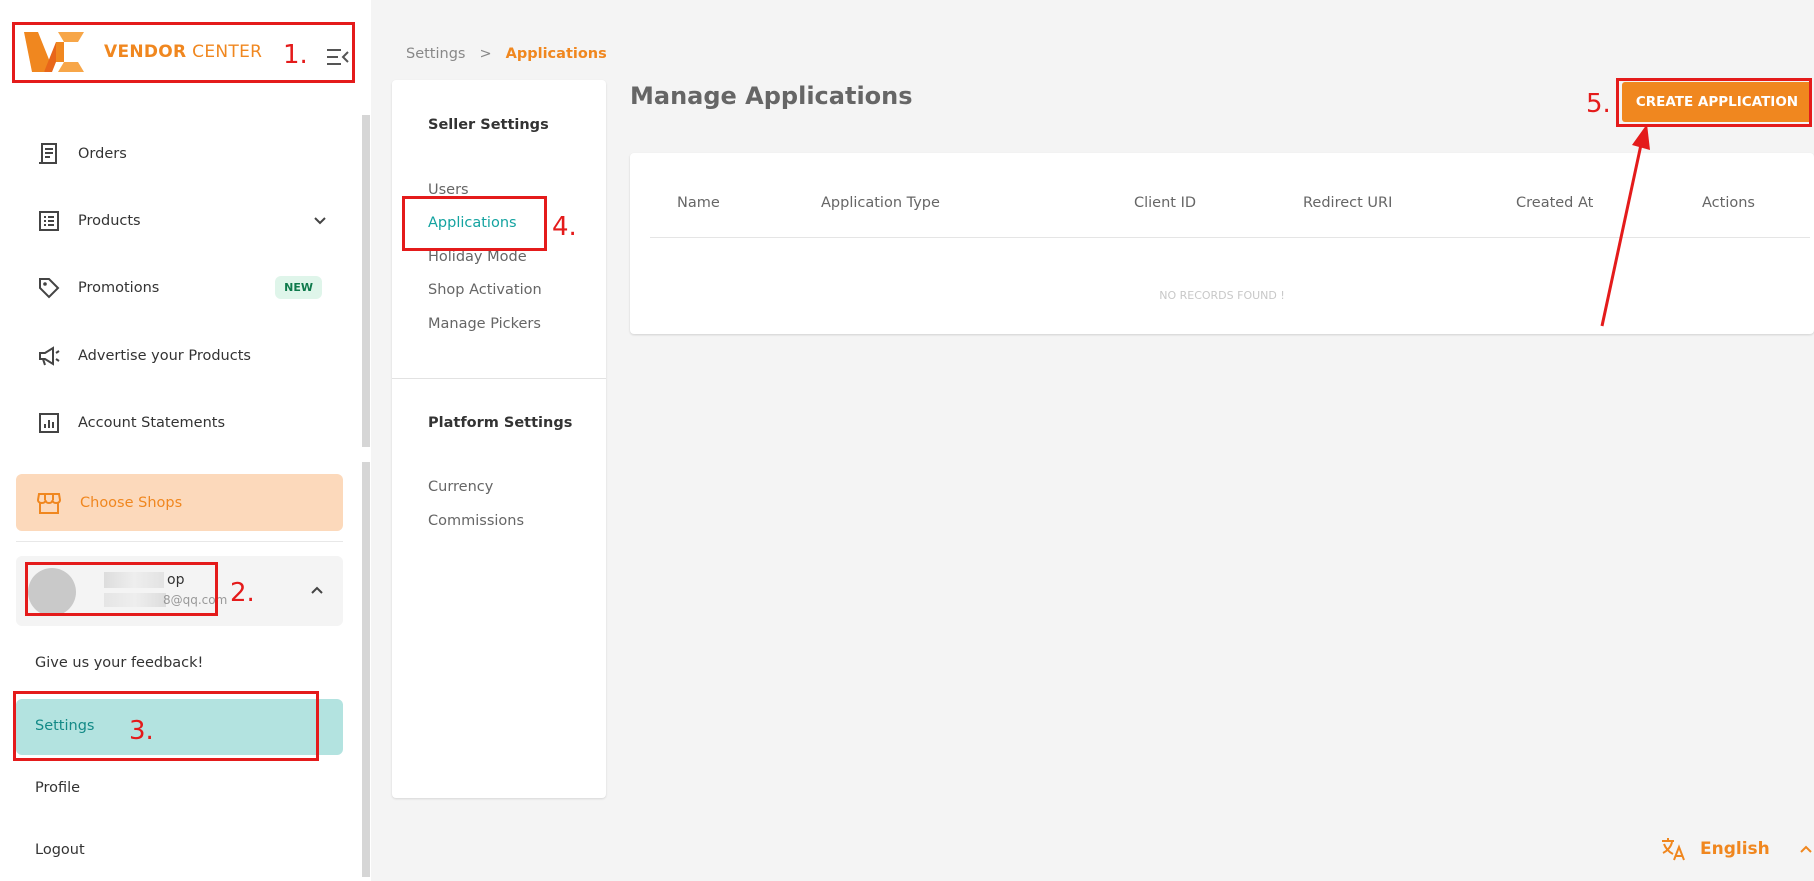  Describe the element at coordinates (1598, 104) in the screenshot. I see `annotation-number-5: 5.` at that location.